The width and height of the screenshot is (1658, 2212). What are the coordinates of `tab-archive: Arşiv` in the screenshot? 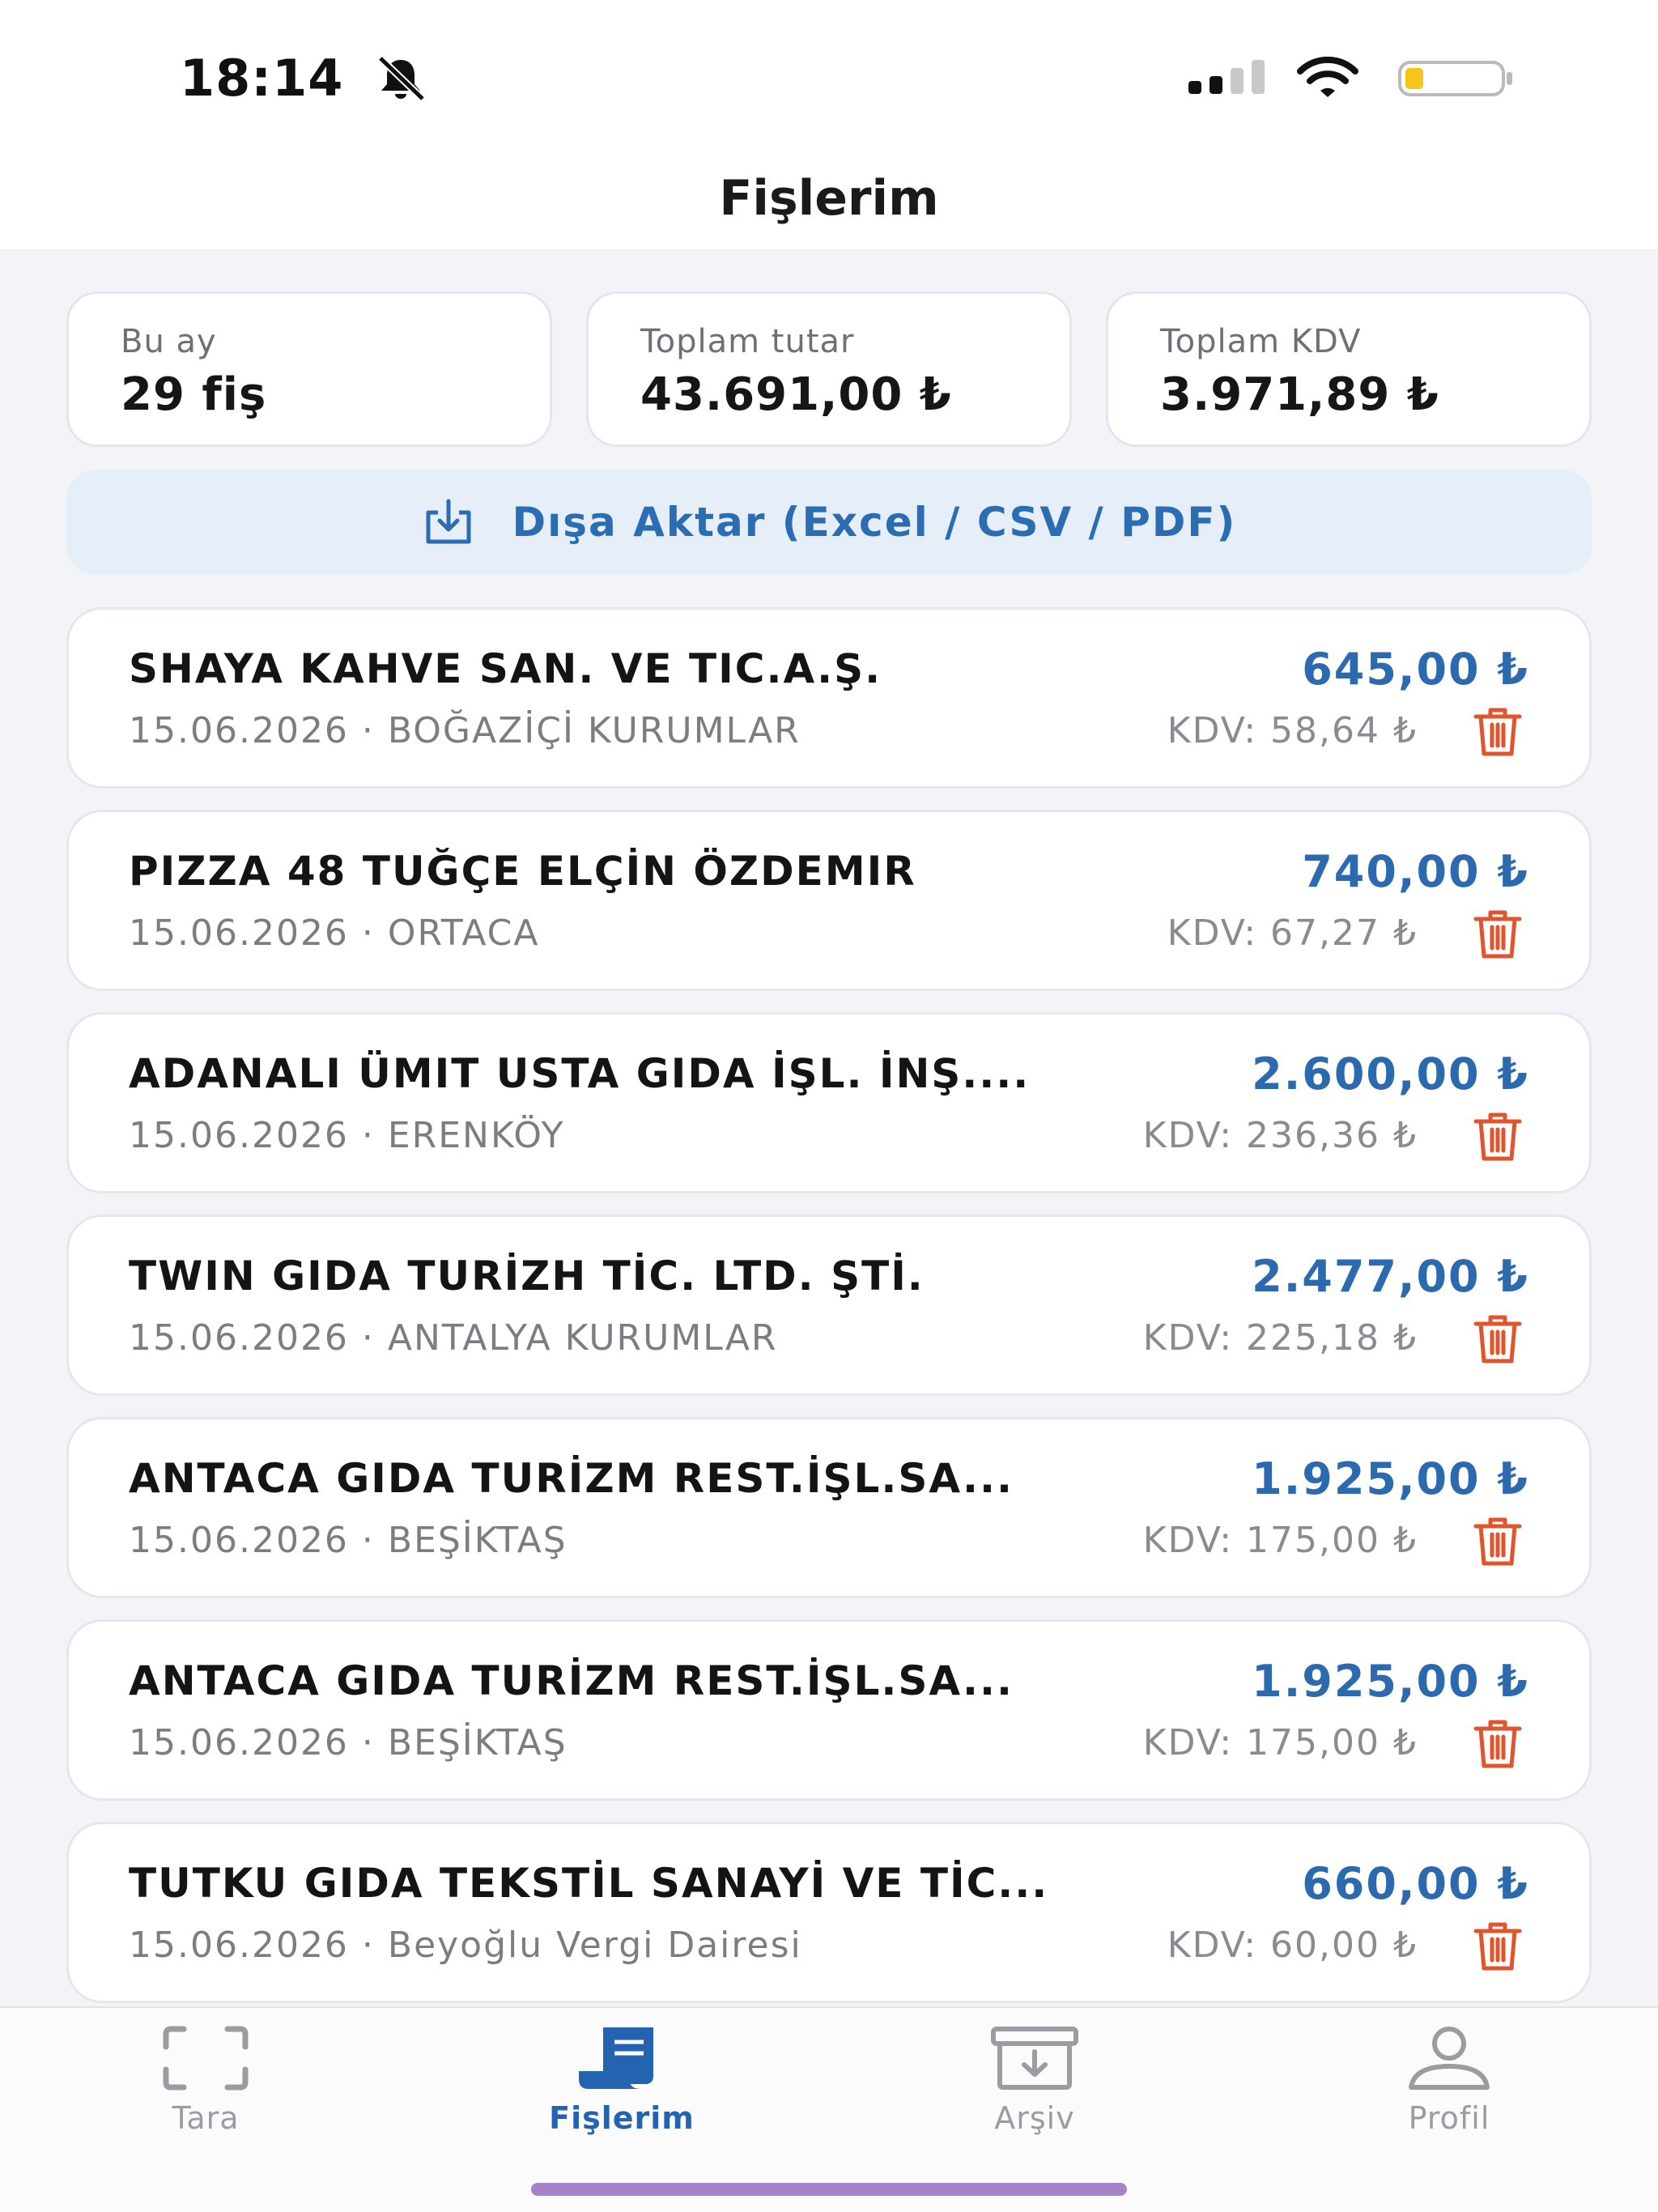 It's located at (1034, 2090).